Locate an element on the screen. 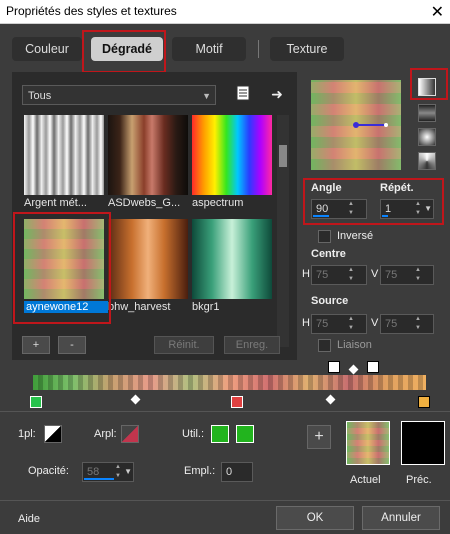  center-label: Centre is located at coordinates (328, 254).